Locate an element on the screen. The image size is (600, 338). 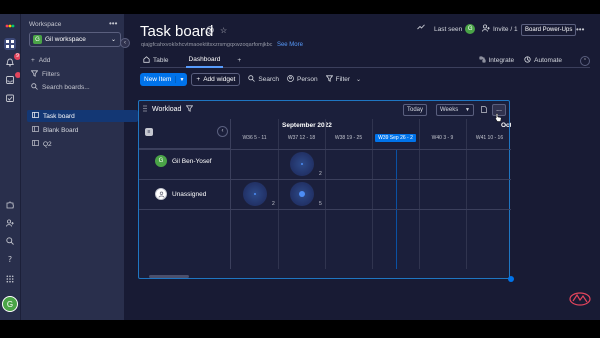
notifications-bell-icon: 9 is located at coordinates (12, 60).